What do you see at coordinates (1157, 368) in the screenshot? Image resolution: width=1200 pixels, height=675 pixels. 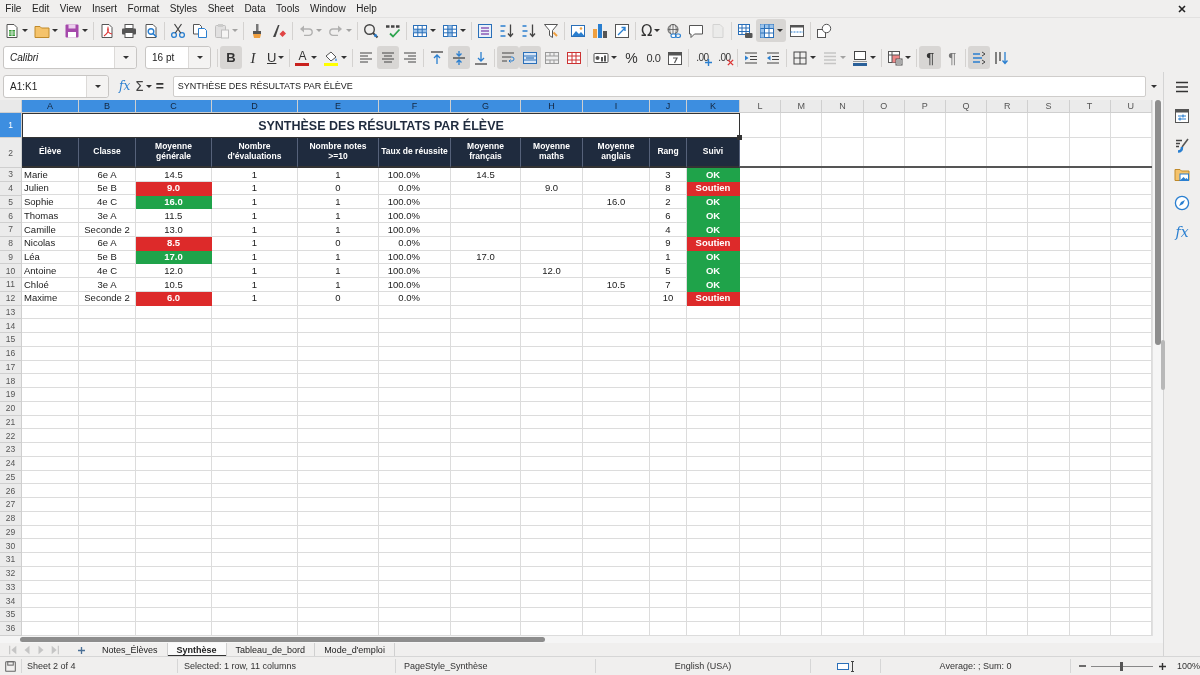 I see `vertical-scrollbar` at bounding box center [1157, 368].